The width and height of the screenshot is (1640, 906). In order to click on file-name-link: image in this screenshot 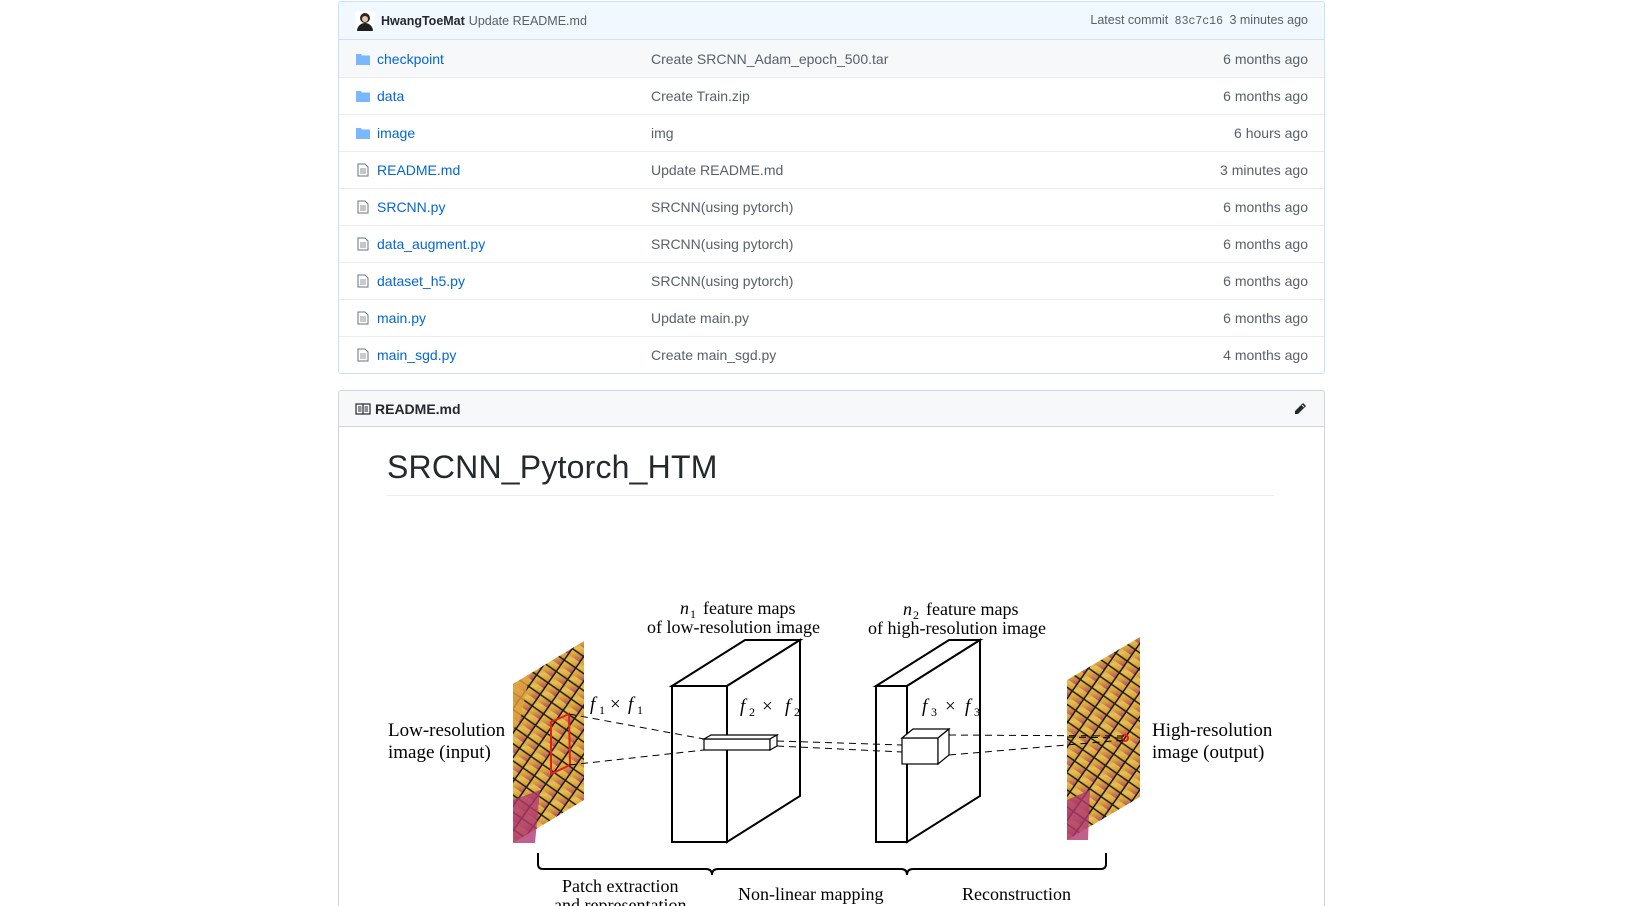, I will do `click(514, 133)`.